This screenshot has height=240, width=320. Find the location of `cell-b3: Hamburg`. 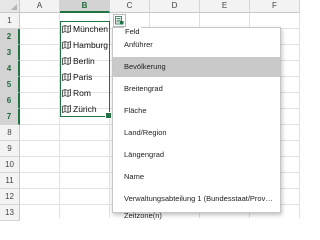

cell-b3: Hamburg is located at coordinates (84, 45).